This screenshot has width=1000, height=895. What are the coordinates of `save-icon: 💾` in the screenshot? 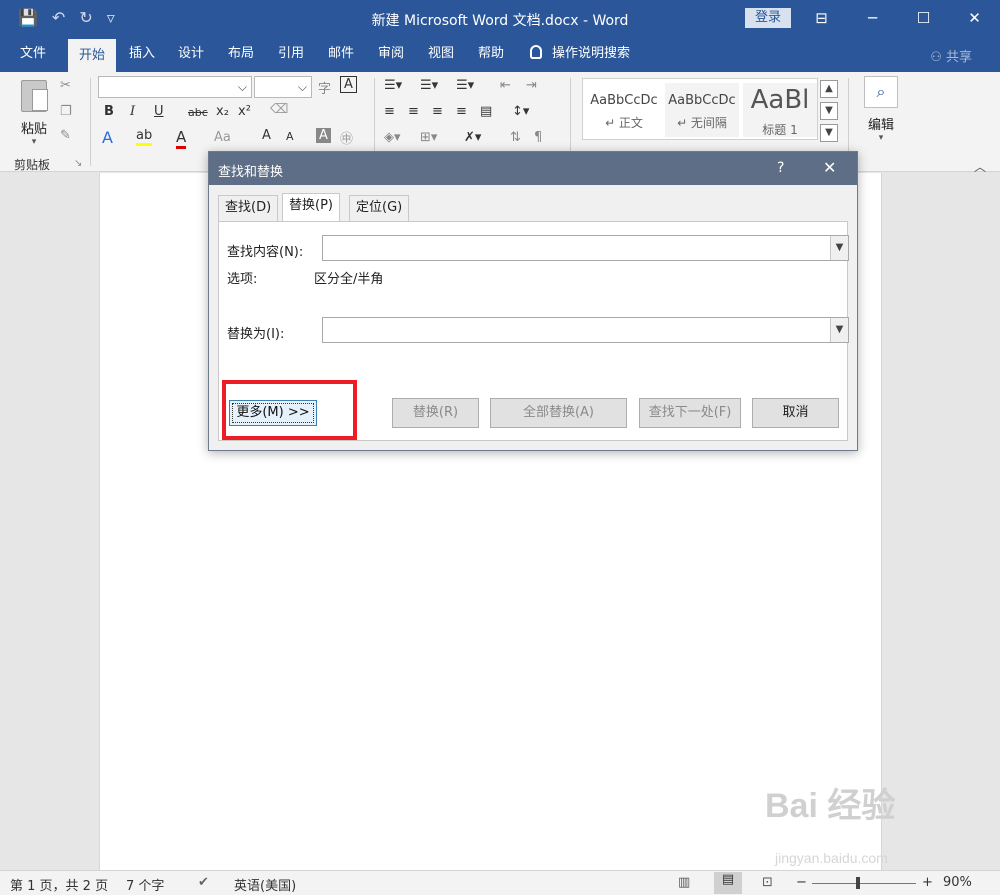 It's located at (28, 18).